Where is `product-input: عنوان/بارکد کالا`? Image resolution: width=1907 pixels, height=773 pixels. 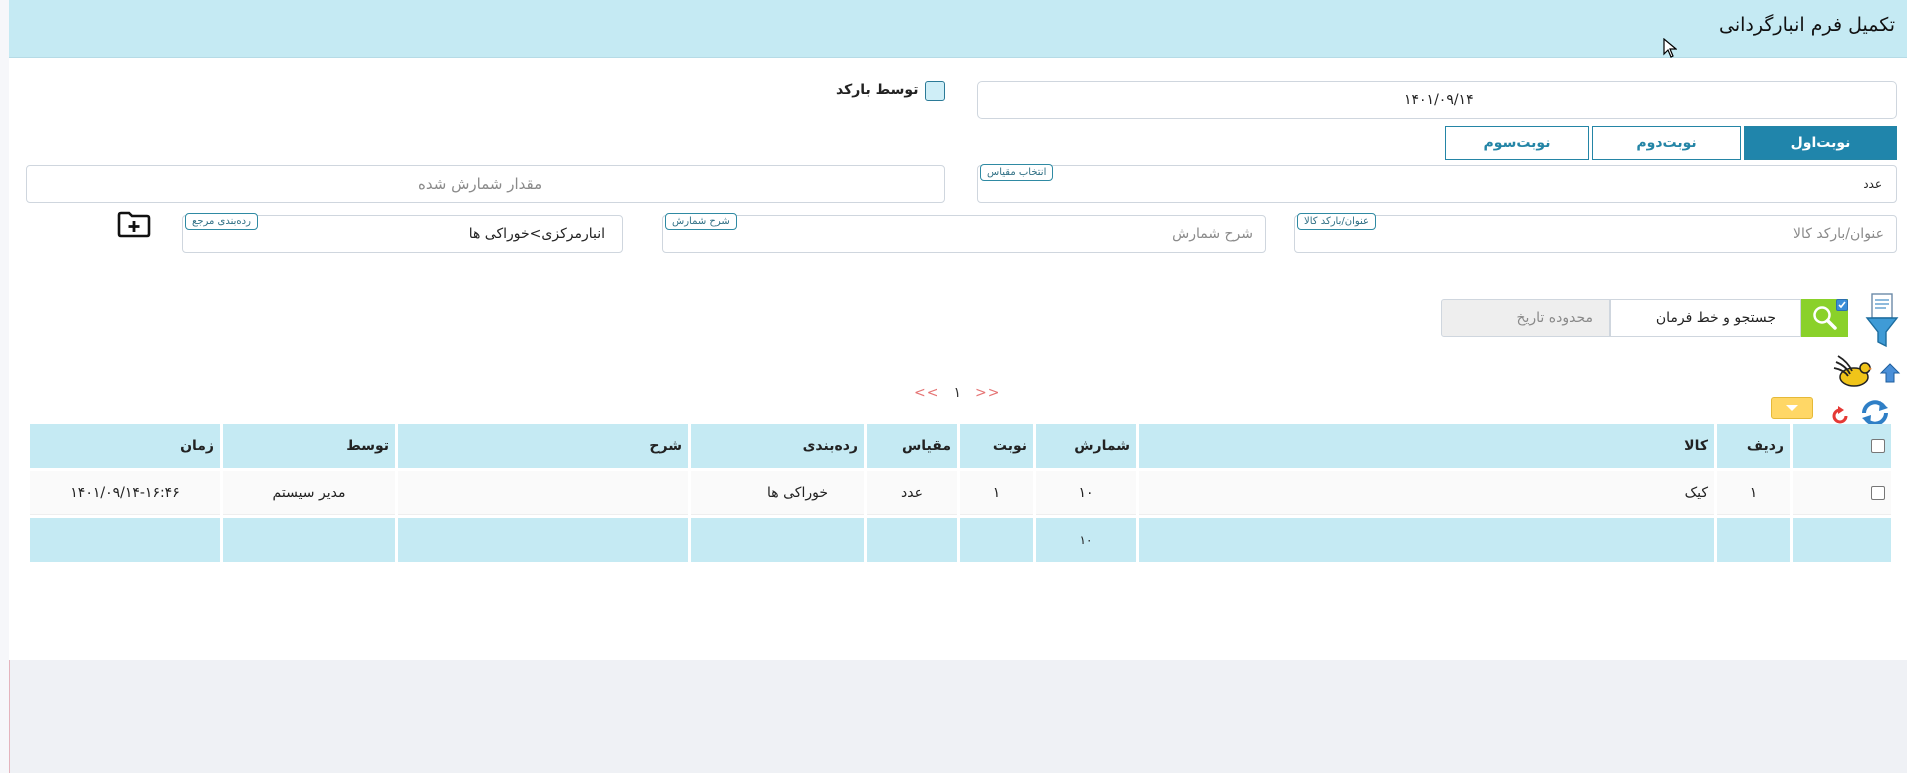 product-input: عنوان/بارکد کالا is located at coordinates (1595, 234).